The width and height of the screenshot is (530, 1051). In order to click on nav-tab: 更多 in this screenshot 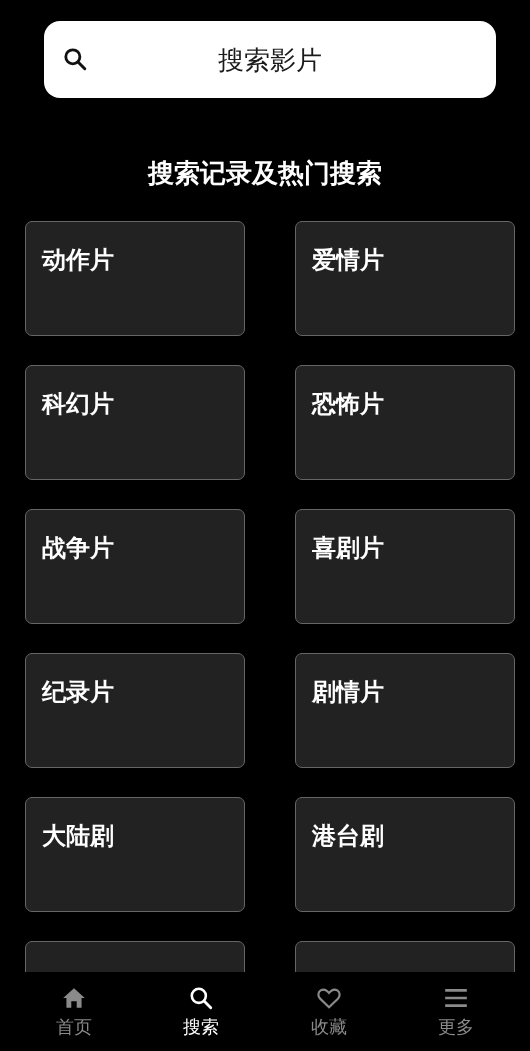, I will do `click(456, 1011)`.